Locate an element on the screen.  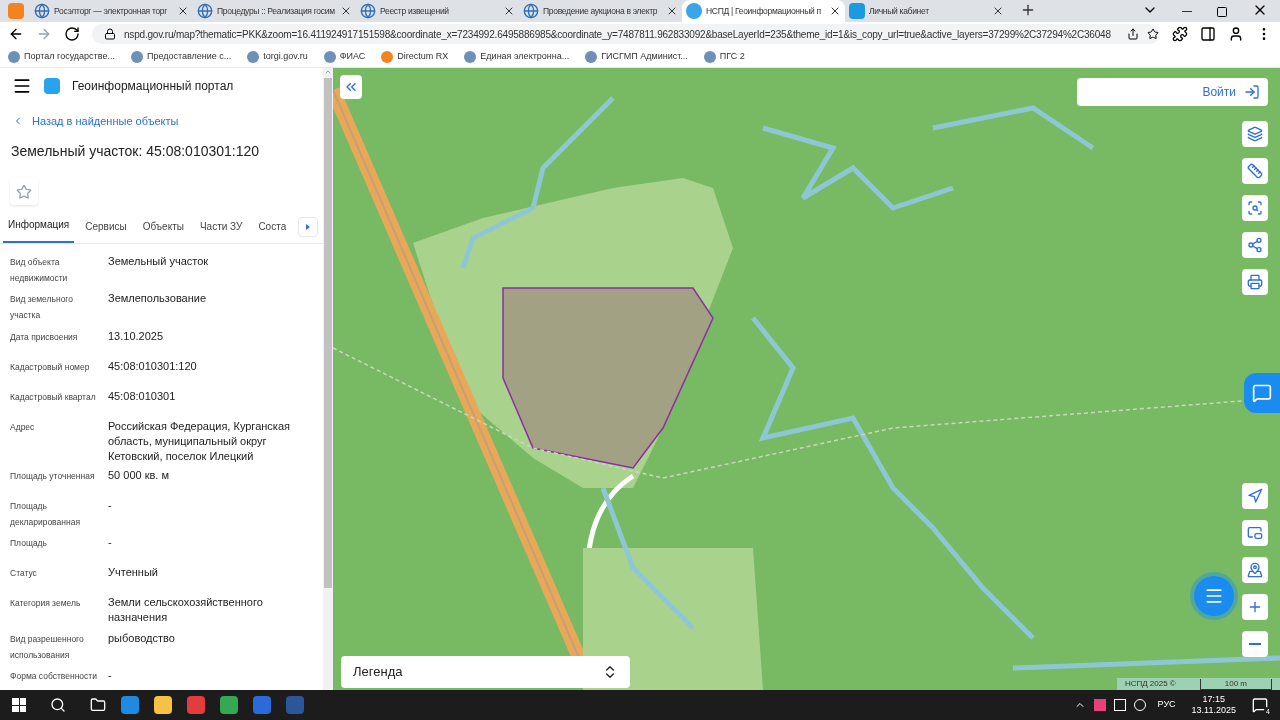
language-indicator: РУС is located at coordinates (1166, 705).